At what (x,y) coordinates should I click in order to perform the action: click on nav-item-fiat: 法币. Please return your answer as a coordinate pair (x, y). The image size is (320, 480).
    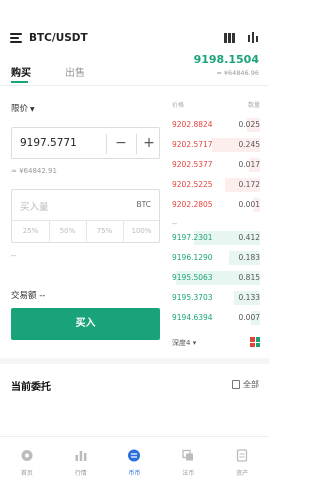
    Looking at the image, I should click on (188, 458).